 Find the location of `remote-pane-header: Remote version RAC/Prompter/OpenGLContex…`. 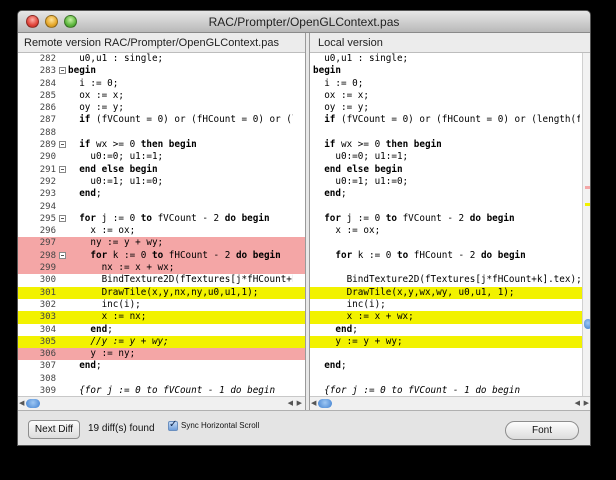

remote-pane-header: Remote version RAC/Prompter/OpenGLContex… is located at coordinates (161, 43).